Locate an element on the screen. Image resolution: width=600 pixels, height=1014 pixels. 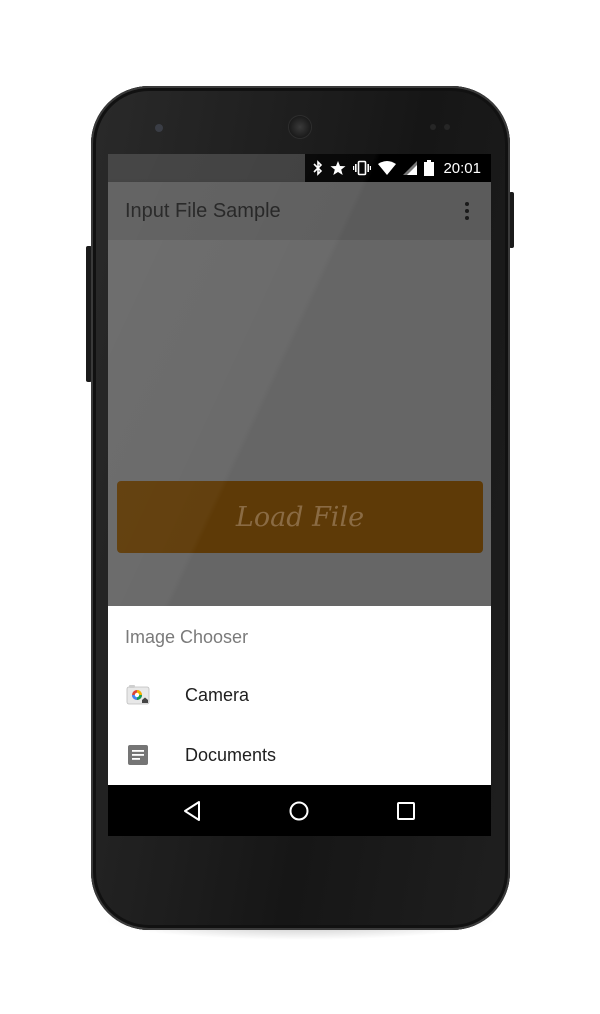
proximity-sensor is located at coordinates (441, 127).